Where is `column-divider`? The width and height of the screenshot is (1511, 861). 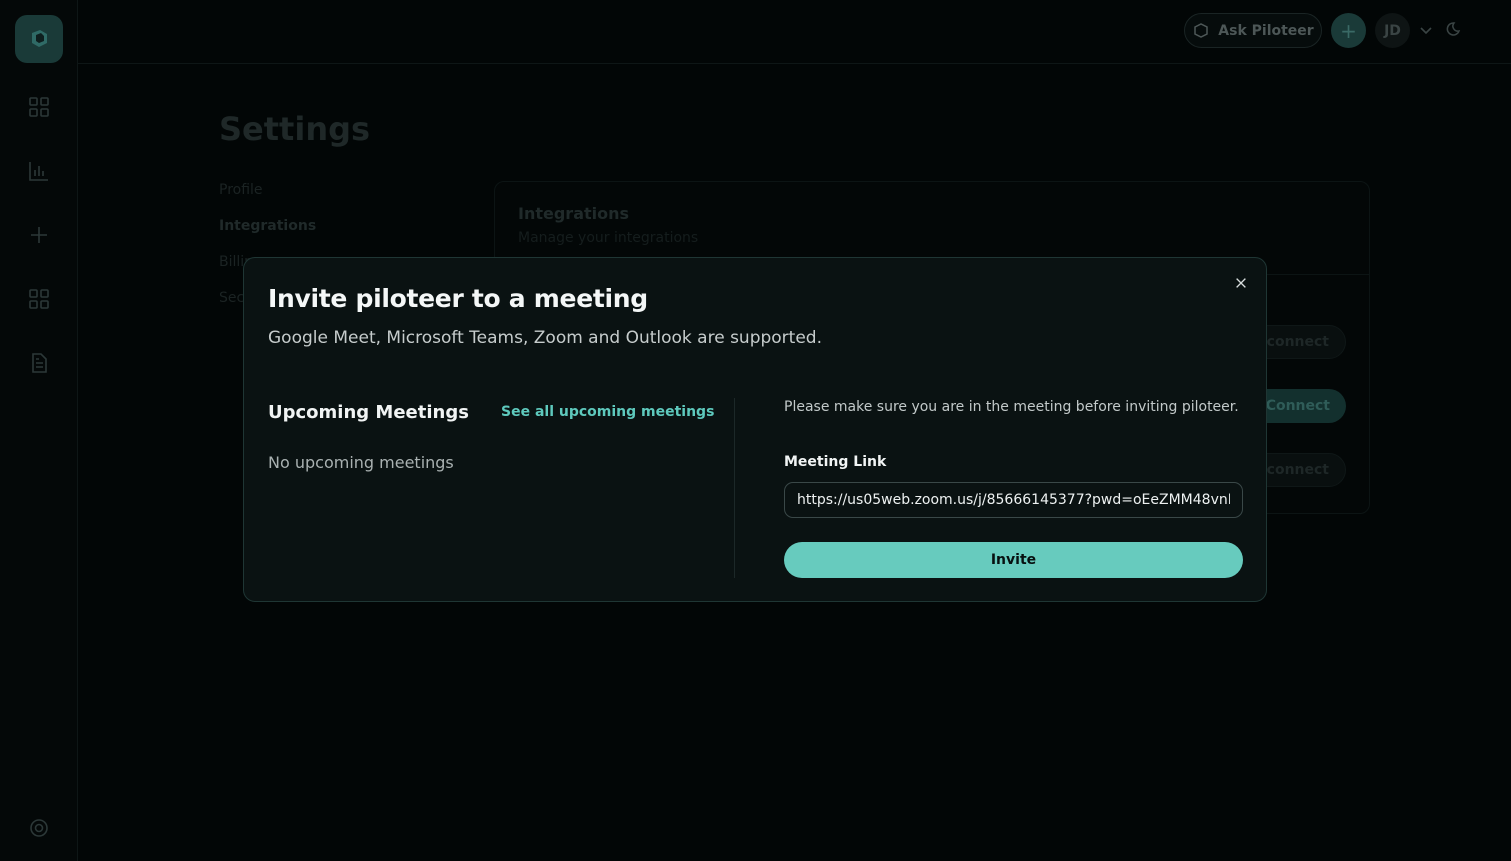 column-divider is located at coordinates (734, 488).